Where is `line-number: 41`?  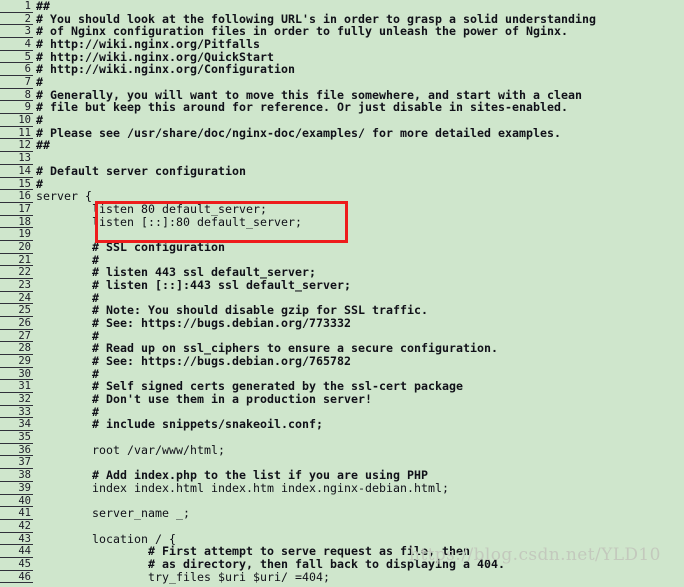 line-number: 41 is located at coordinates (16, 513).